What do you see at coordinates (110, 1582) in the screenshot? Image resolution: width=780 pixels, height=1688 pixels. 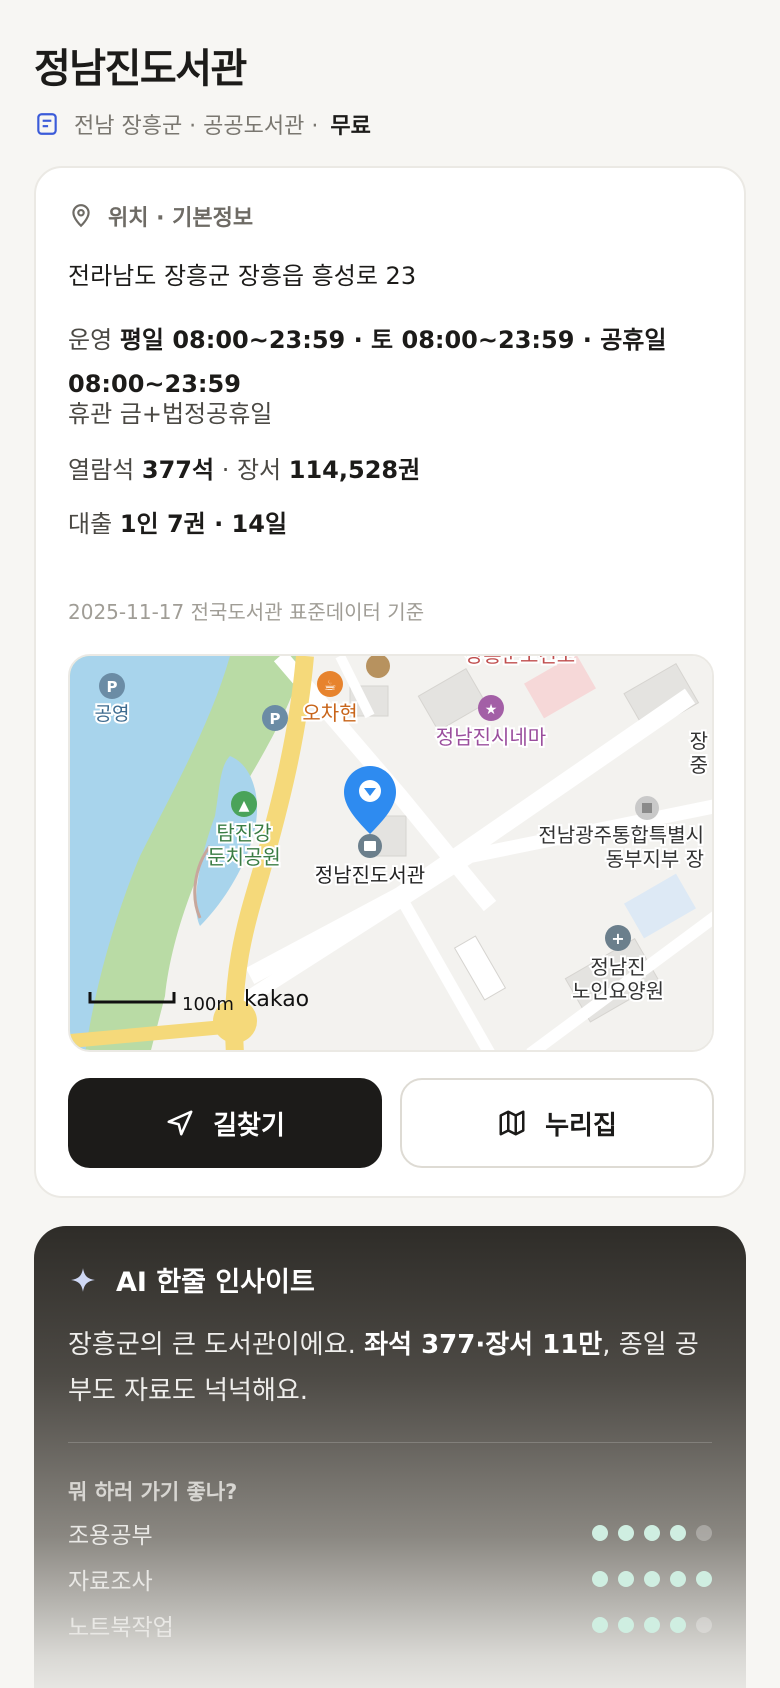 I see `rating-label: 자료조사` at bounding box center [110, 1582].